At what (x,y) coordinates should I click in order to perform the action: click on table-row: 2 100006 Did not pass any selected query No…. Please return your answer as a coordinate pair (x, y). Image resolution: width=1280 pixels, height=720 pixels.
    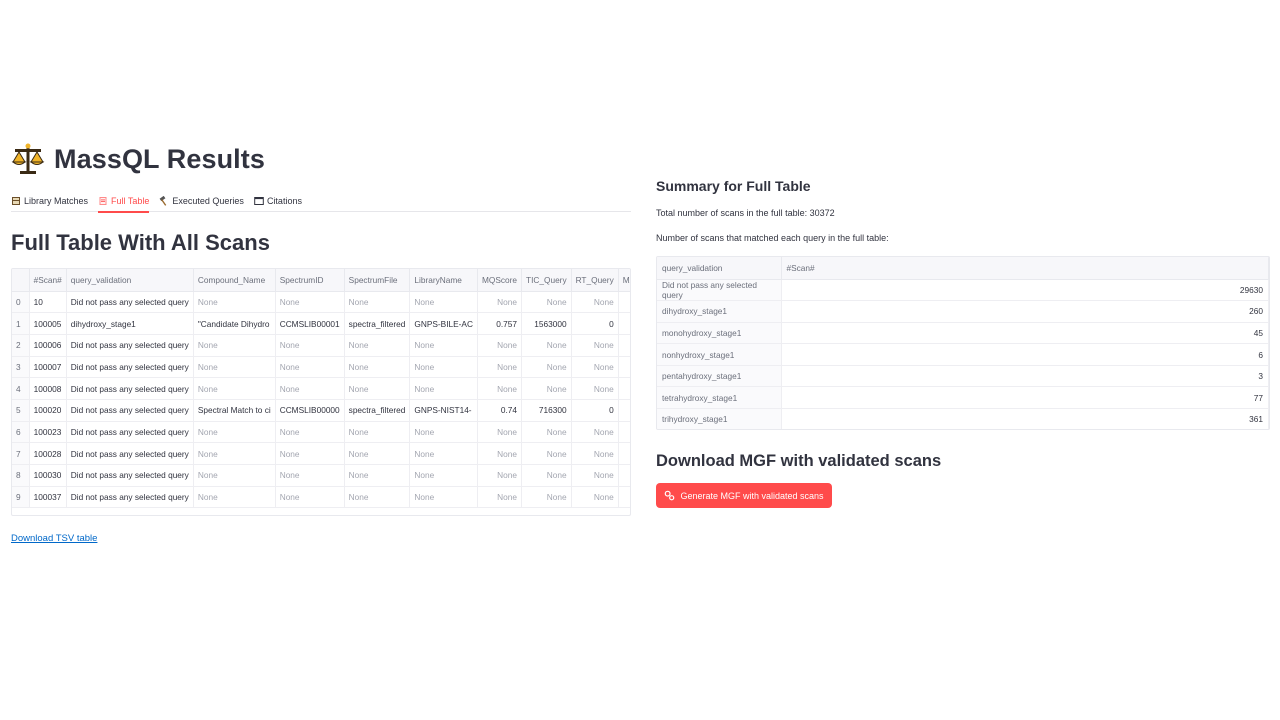
    Looking at the image, I should click on (321, 345).